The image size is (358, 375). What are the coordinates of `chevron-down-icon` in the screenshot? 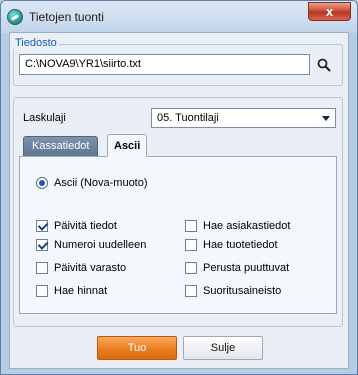 It's located at (326, 118).